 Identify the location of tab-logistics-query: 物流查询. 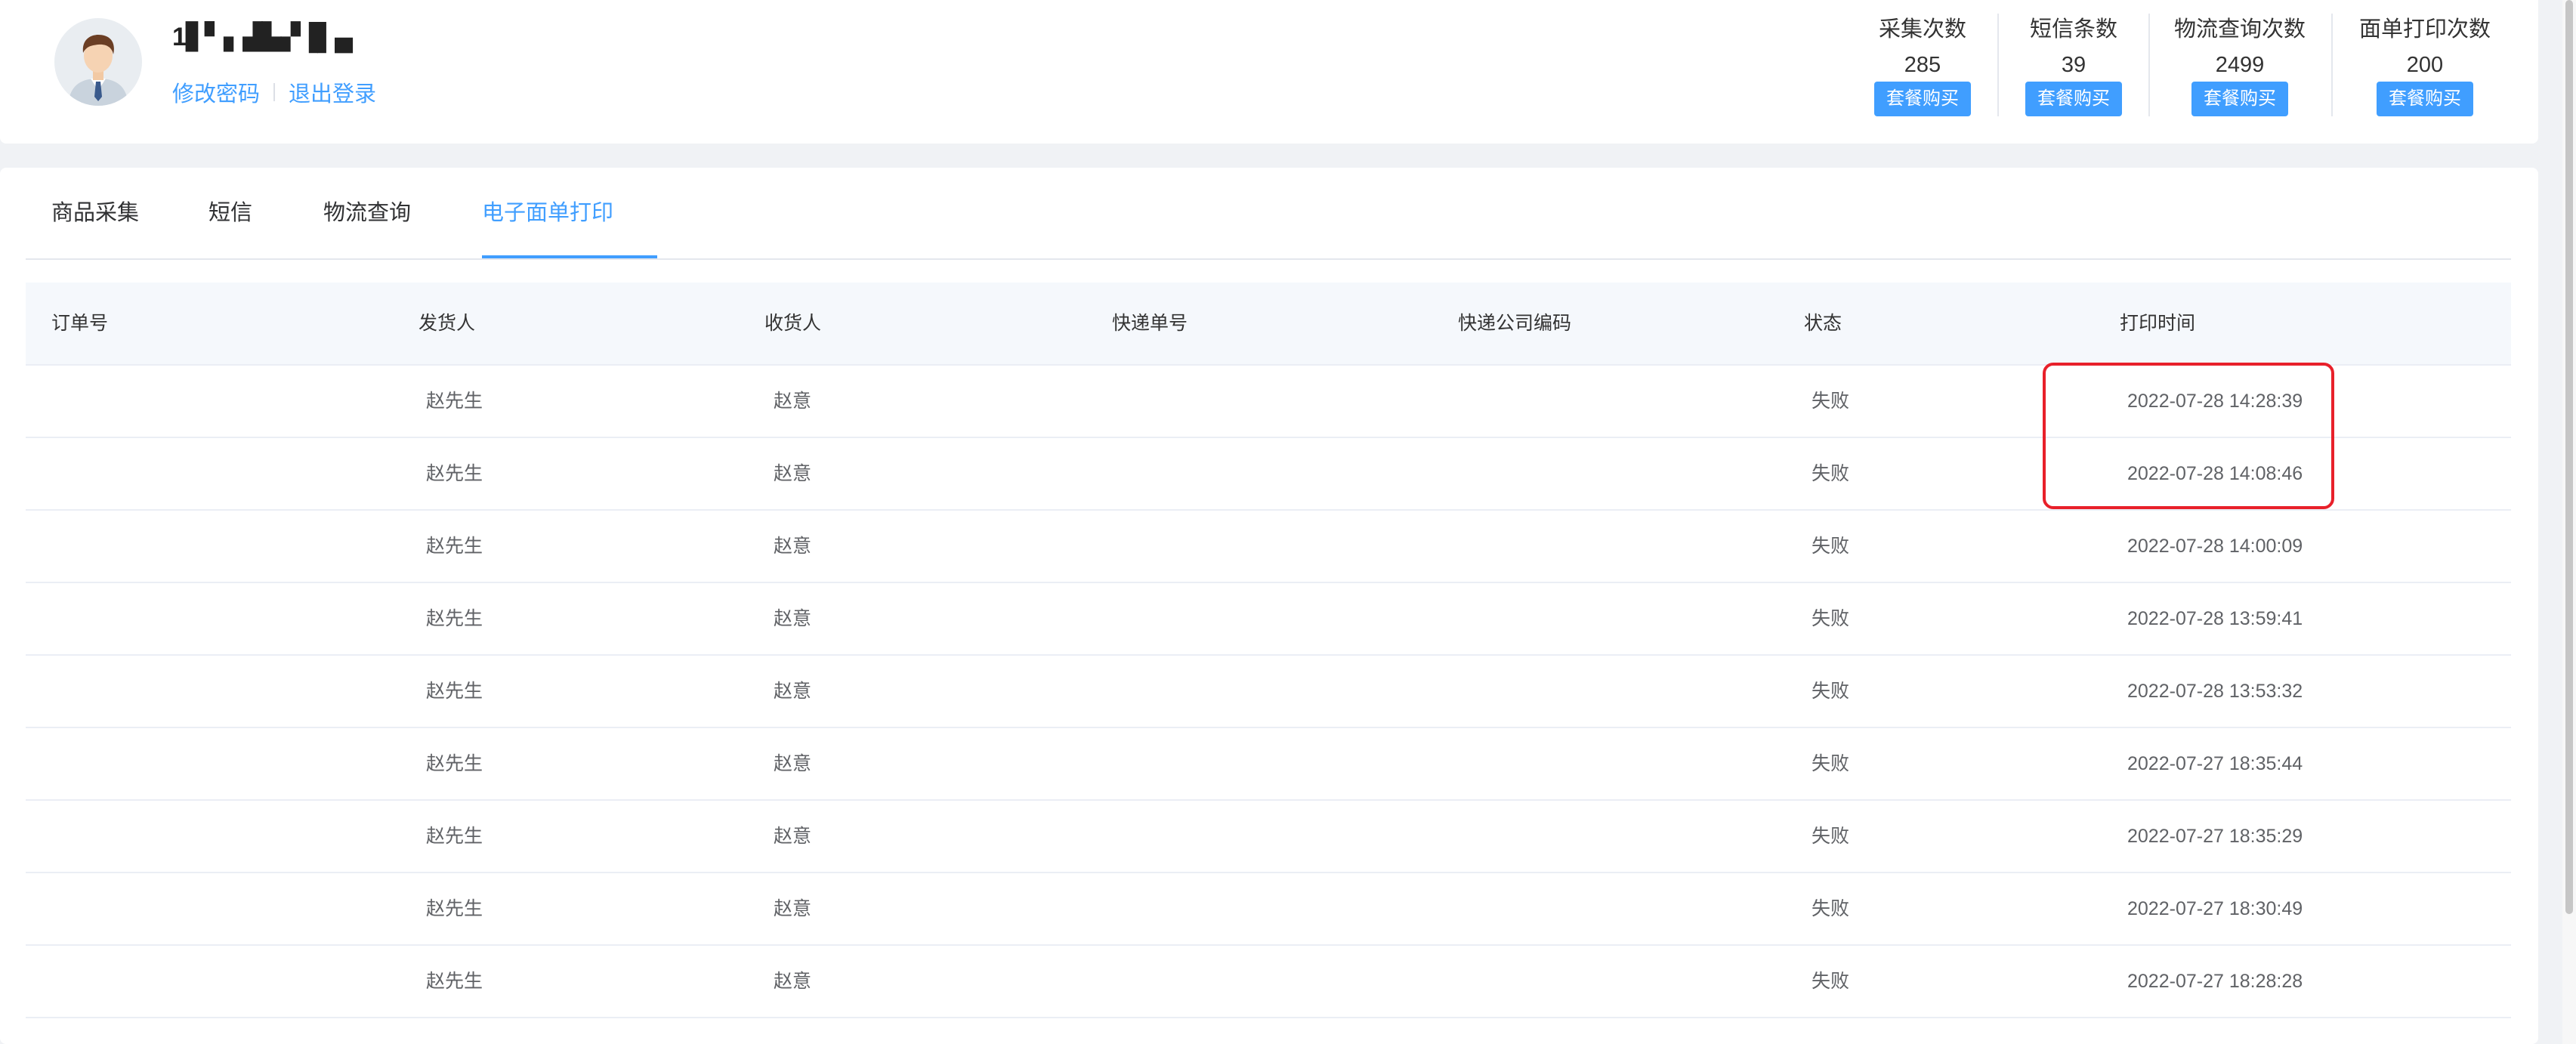
(367, 213).